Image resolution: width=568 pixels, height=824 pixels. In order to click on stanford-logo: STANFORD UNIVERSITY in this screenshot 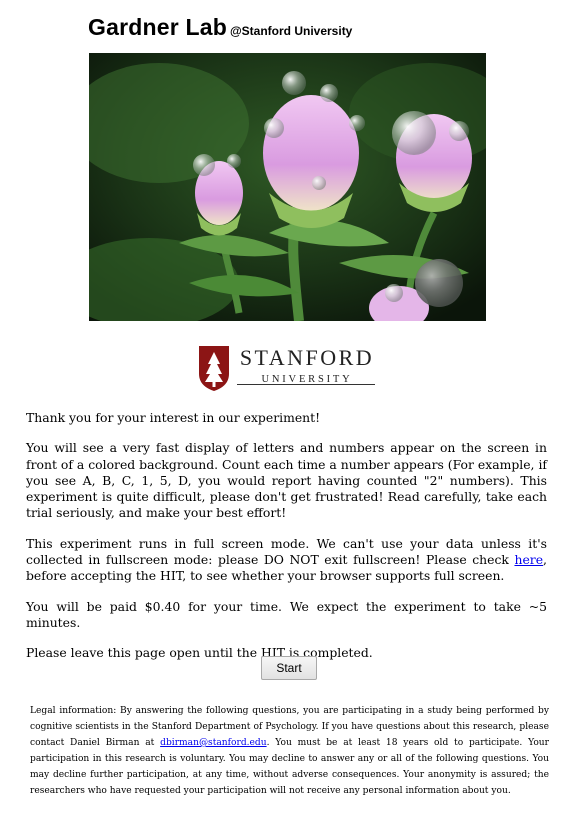, I will do `click(287, 368)`.